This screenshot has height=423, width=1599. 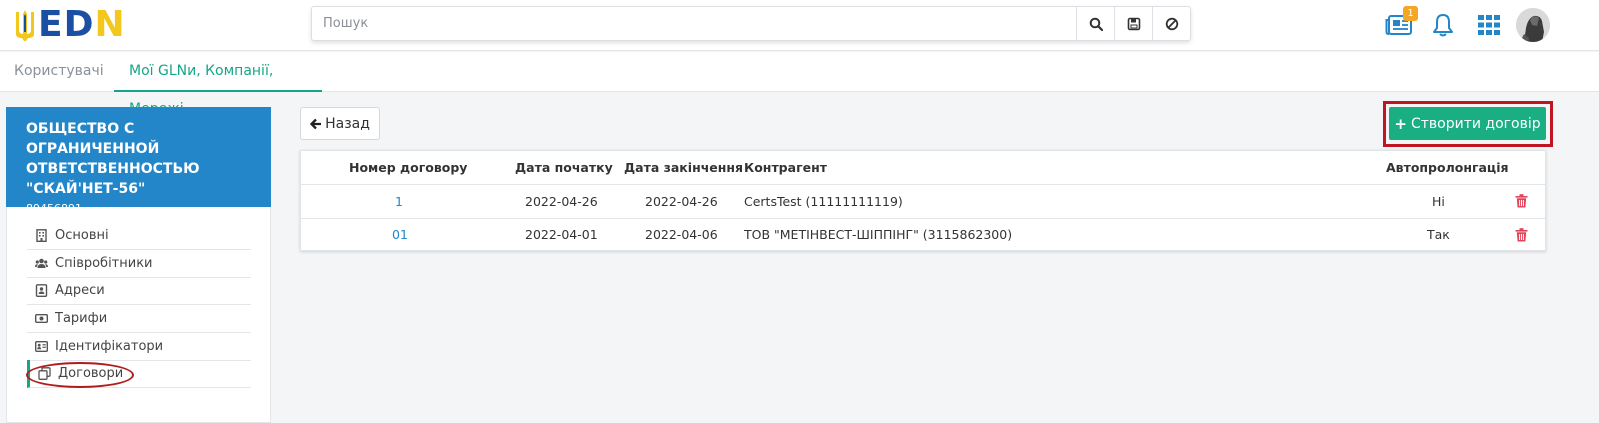 I want to click on tab-users: Користувачі, so click(x=59, y=72).